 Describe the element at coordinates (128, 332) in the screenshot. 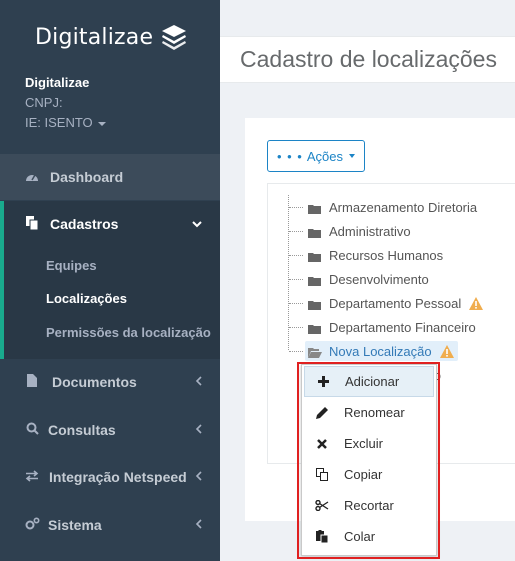

I see `submenu-permissoes: Permissões da localização` at that location.